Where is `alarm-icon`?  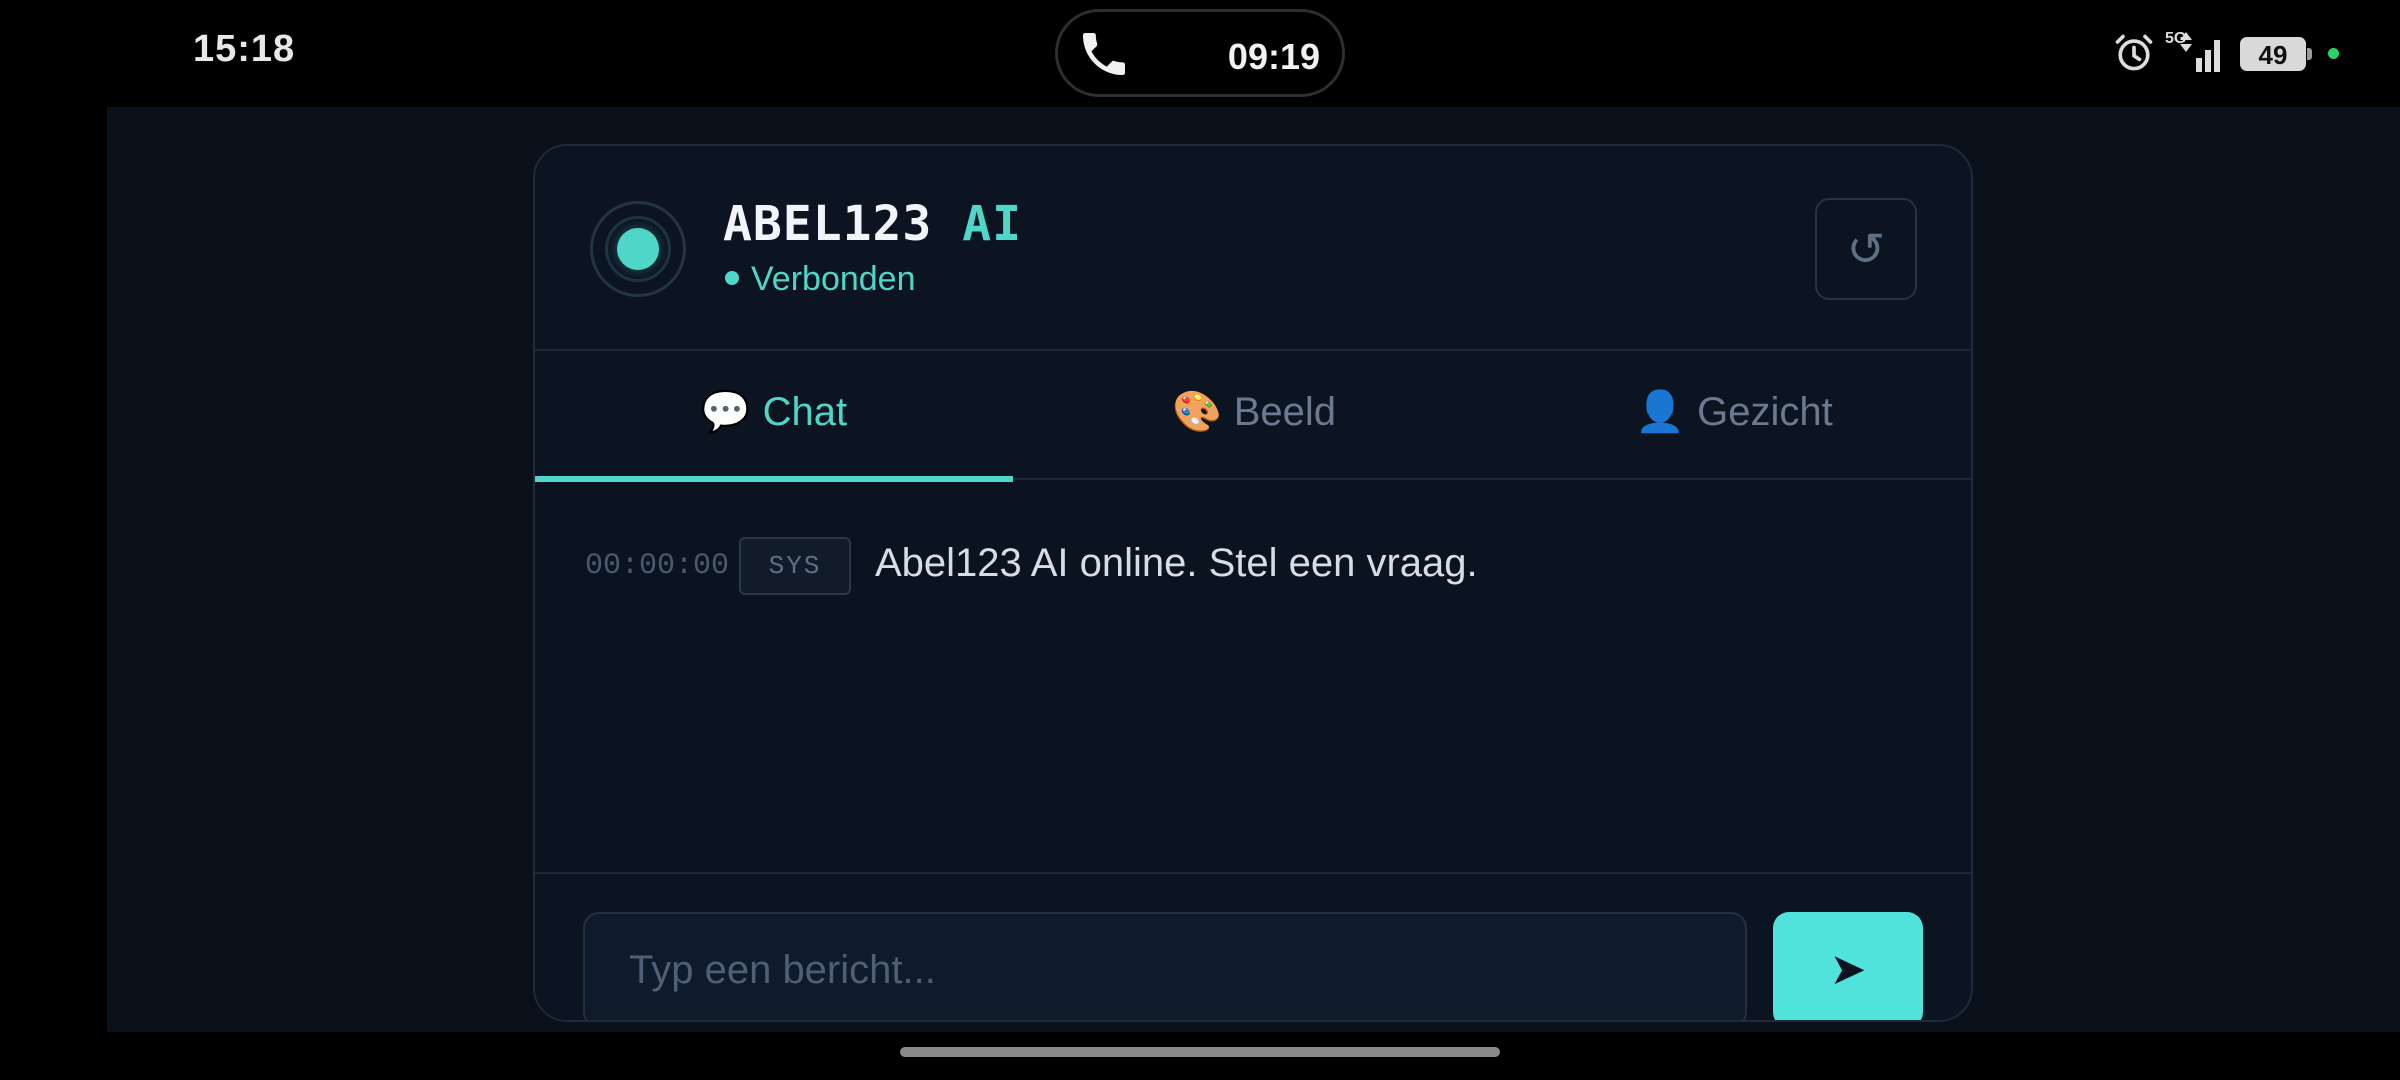 alarm-icon is located at coordinates (2134, 52).